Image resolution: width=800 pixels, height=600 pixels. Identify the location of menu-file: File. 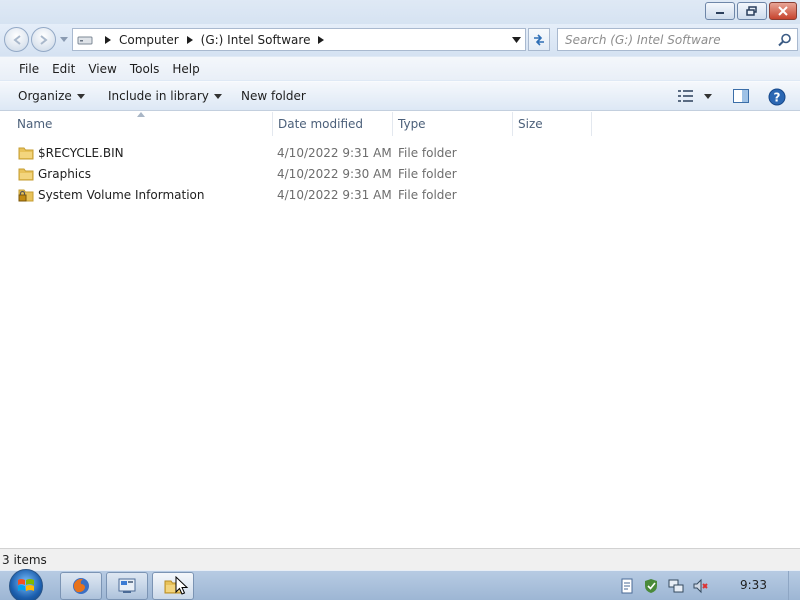
(29, 69).